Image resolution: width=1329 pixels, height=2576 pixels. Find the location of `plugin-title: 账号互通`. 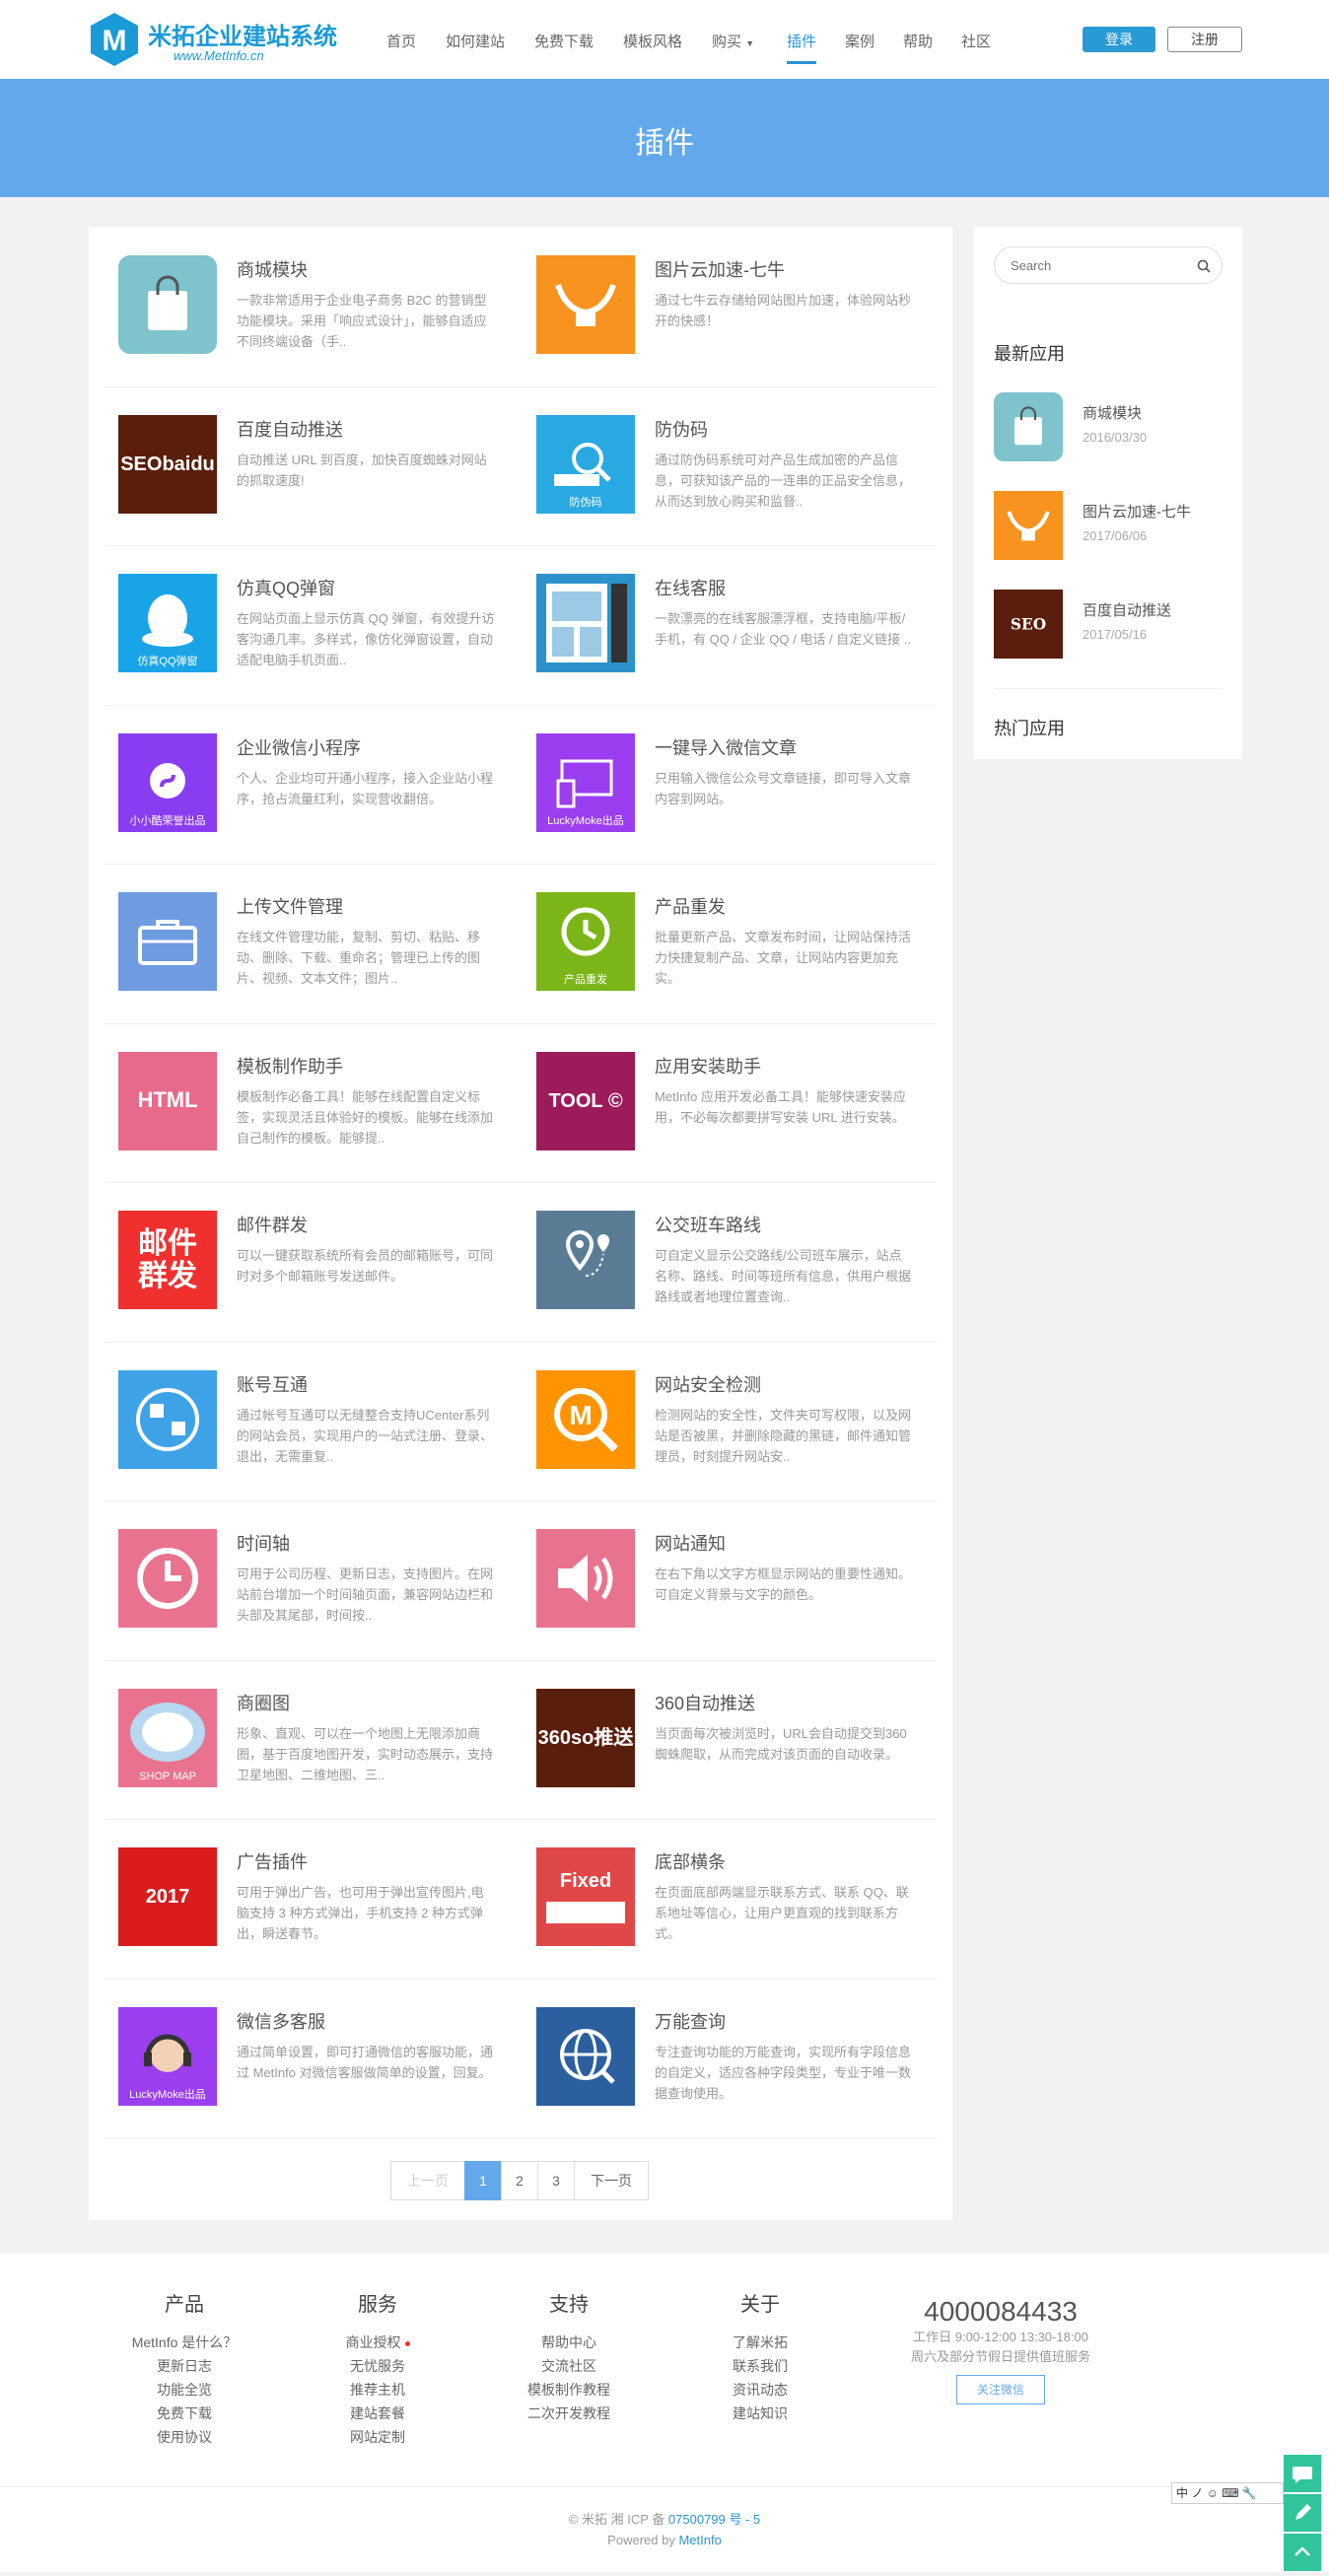

plugin-title: 账号互通 is located at coordinates (272, 1384).